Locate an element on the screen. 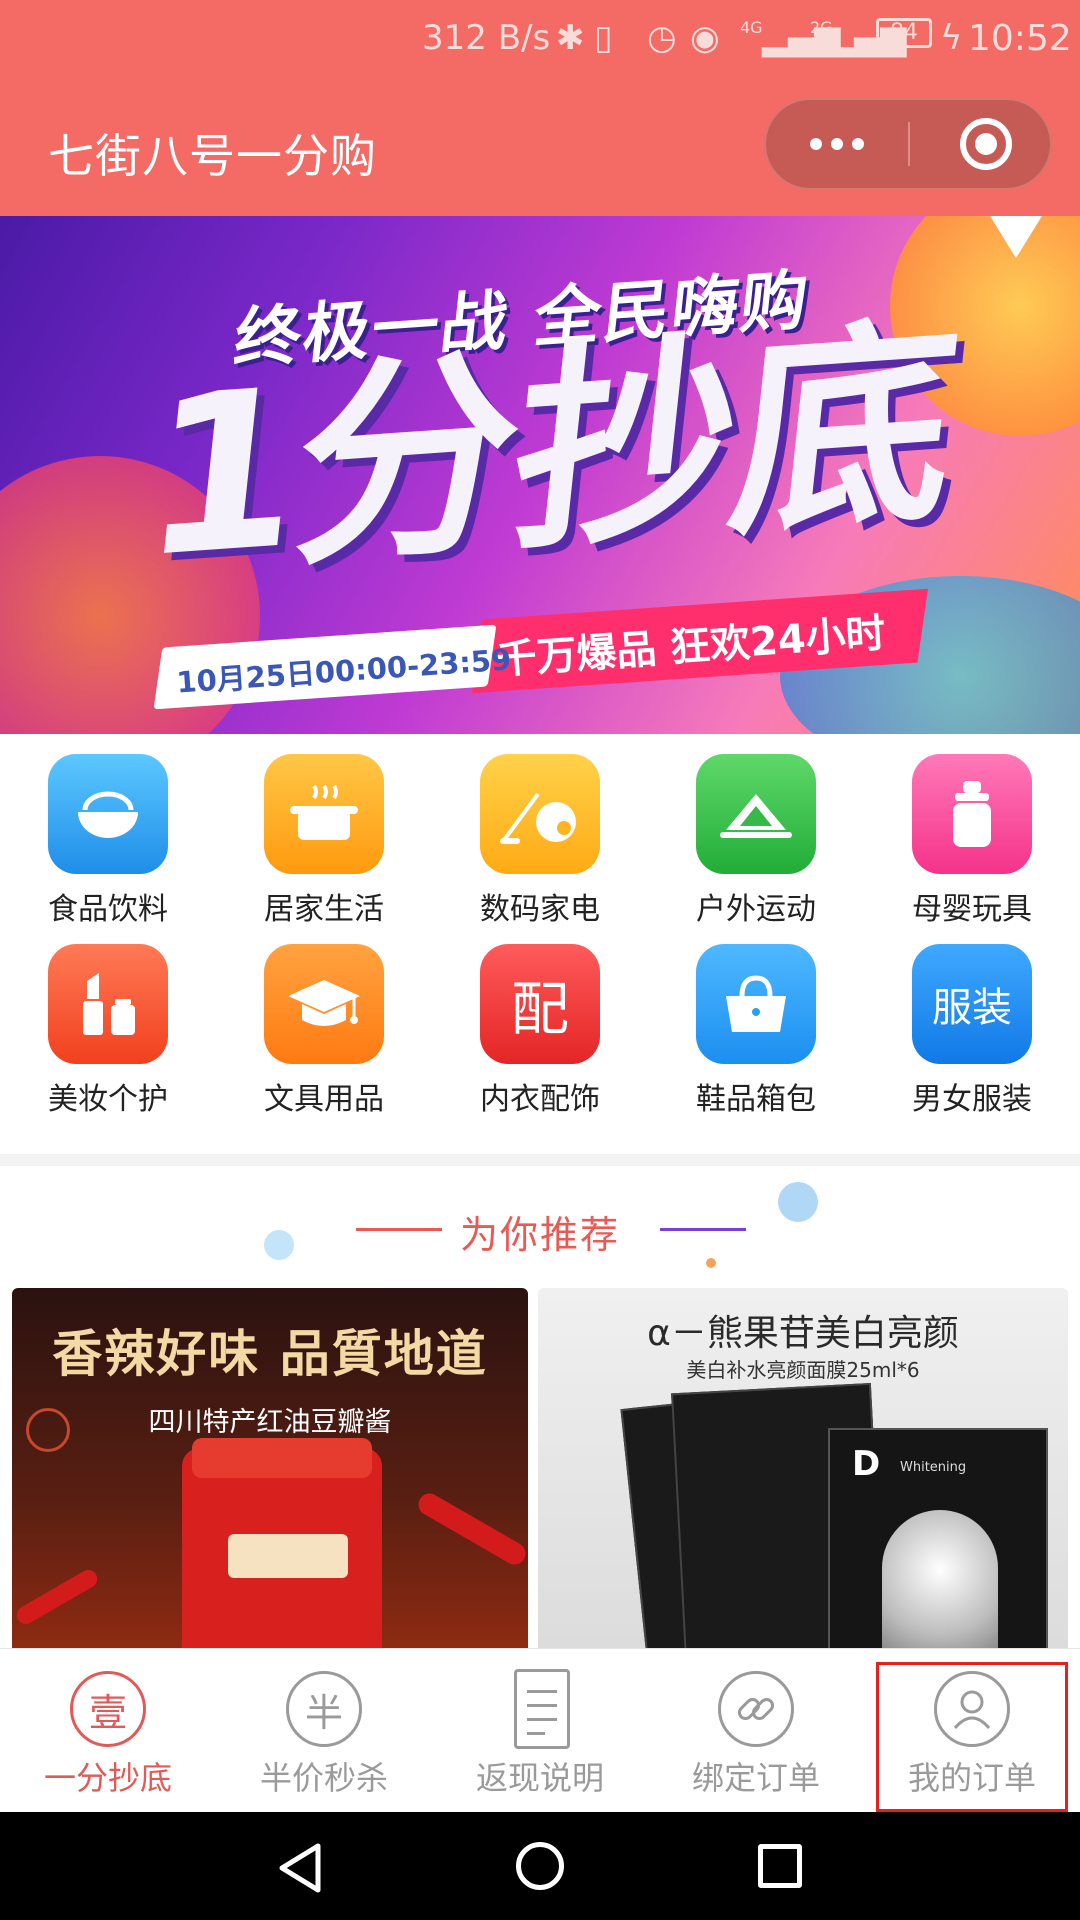  battery-icon: 84 is located at coordinates (904, 33).